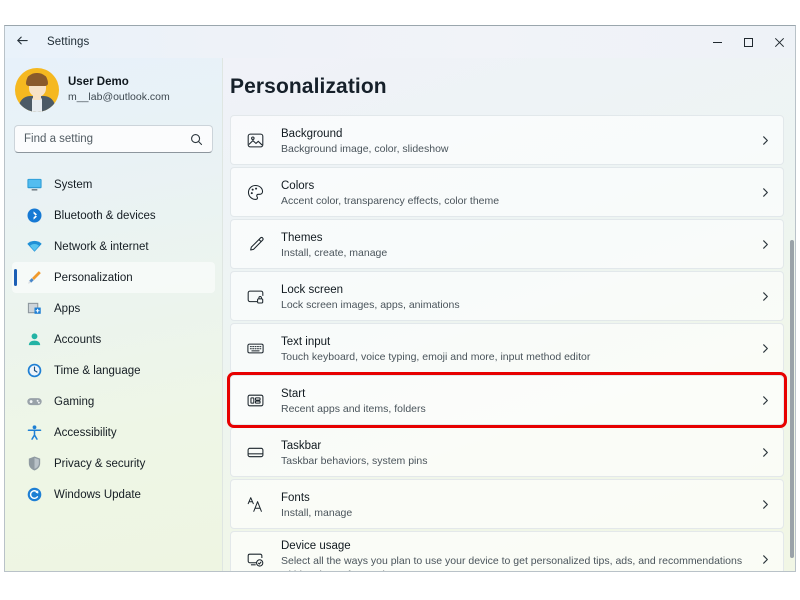  I want to click on maximize-icon, so click(748, 42).